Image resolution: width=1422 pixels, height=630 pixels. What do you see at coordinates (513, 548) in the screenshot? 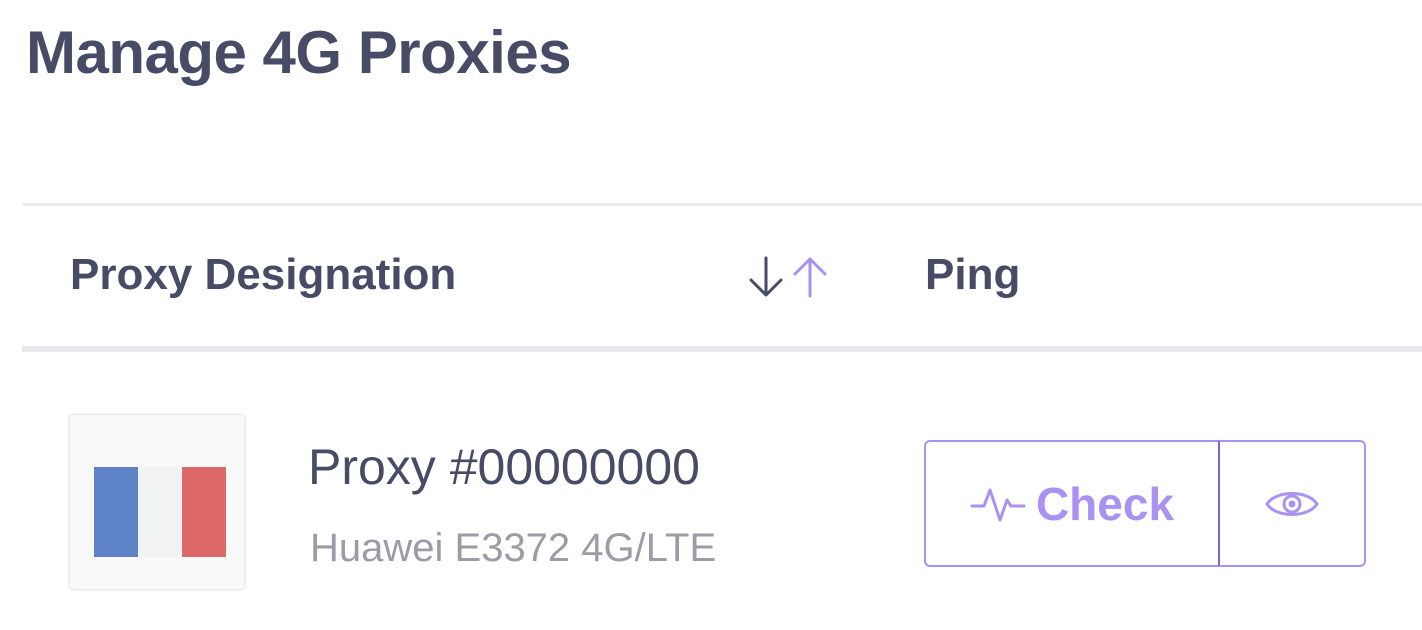
I see `proxy-model: Huawei E3372 4G/LTE` at bounding box center [513, 548].